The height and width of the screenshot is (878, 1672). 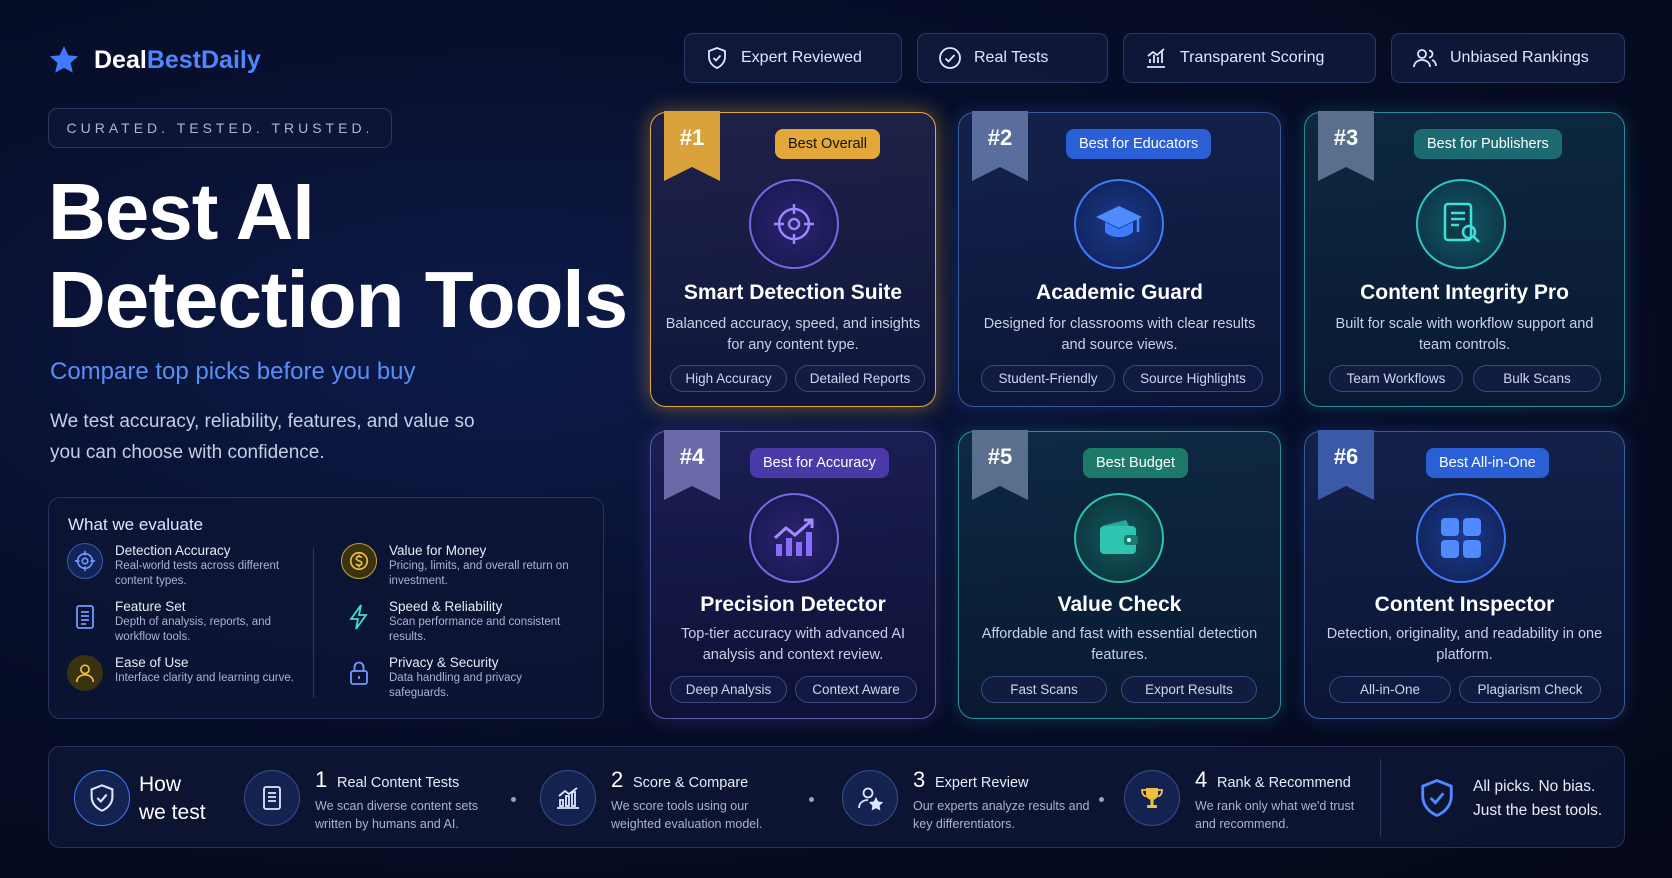 I want to click on tag-chip: Context Aware, so click(x=856, y=689).